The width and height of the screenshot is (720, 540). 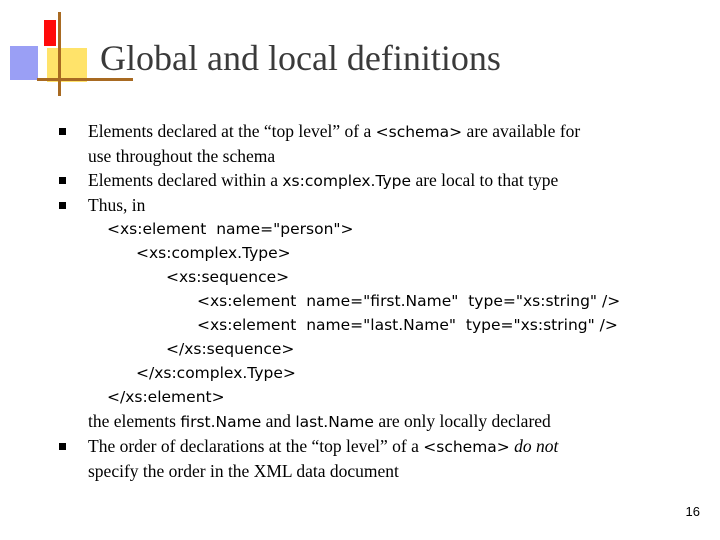 What do you see at coordinates (300, 58) in the screenshot?
I see `slide-title: Global and local definitions` at bounding box center [300, 58].